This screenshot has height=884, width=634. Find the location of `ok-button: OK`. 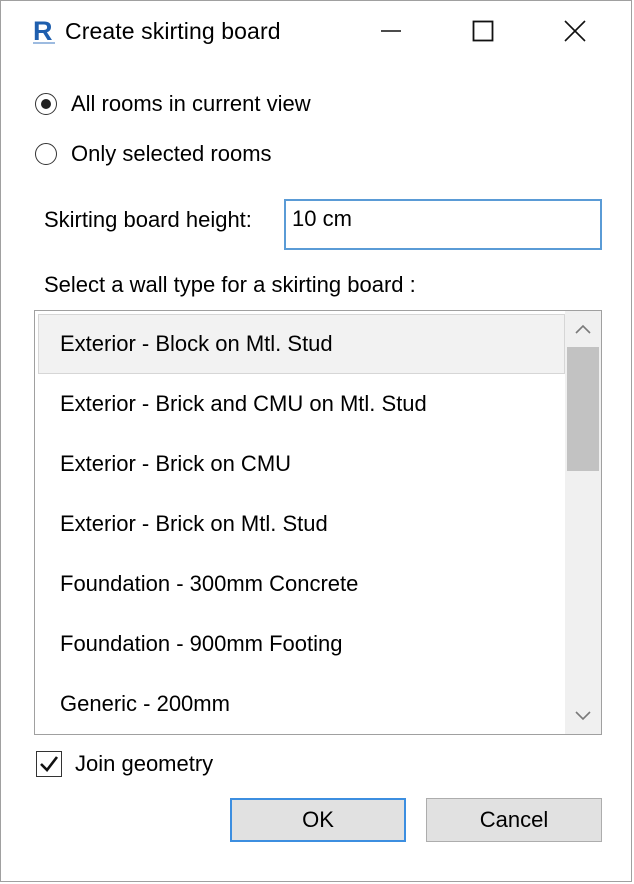

ok-button: OK is located at coordinates (318, 820).